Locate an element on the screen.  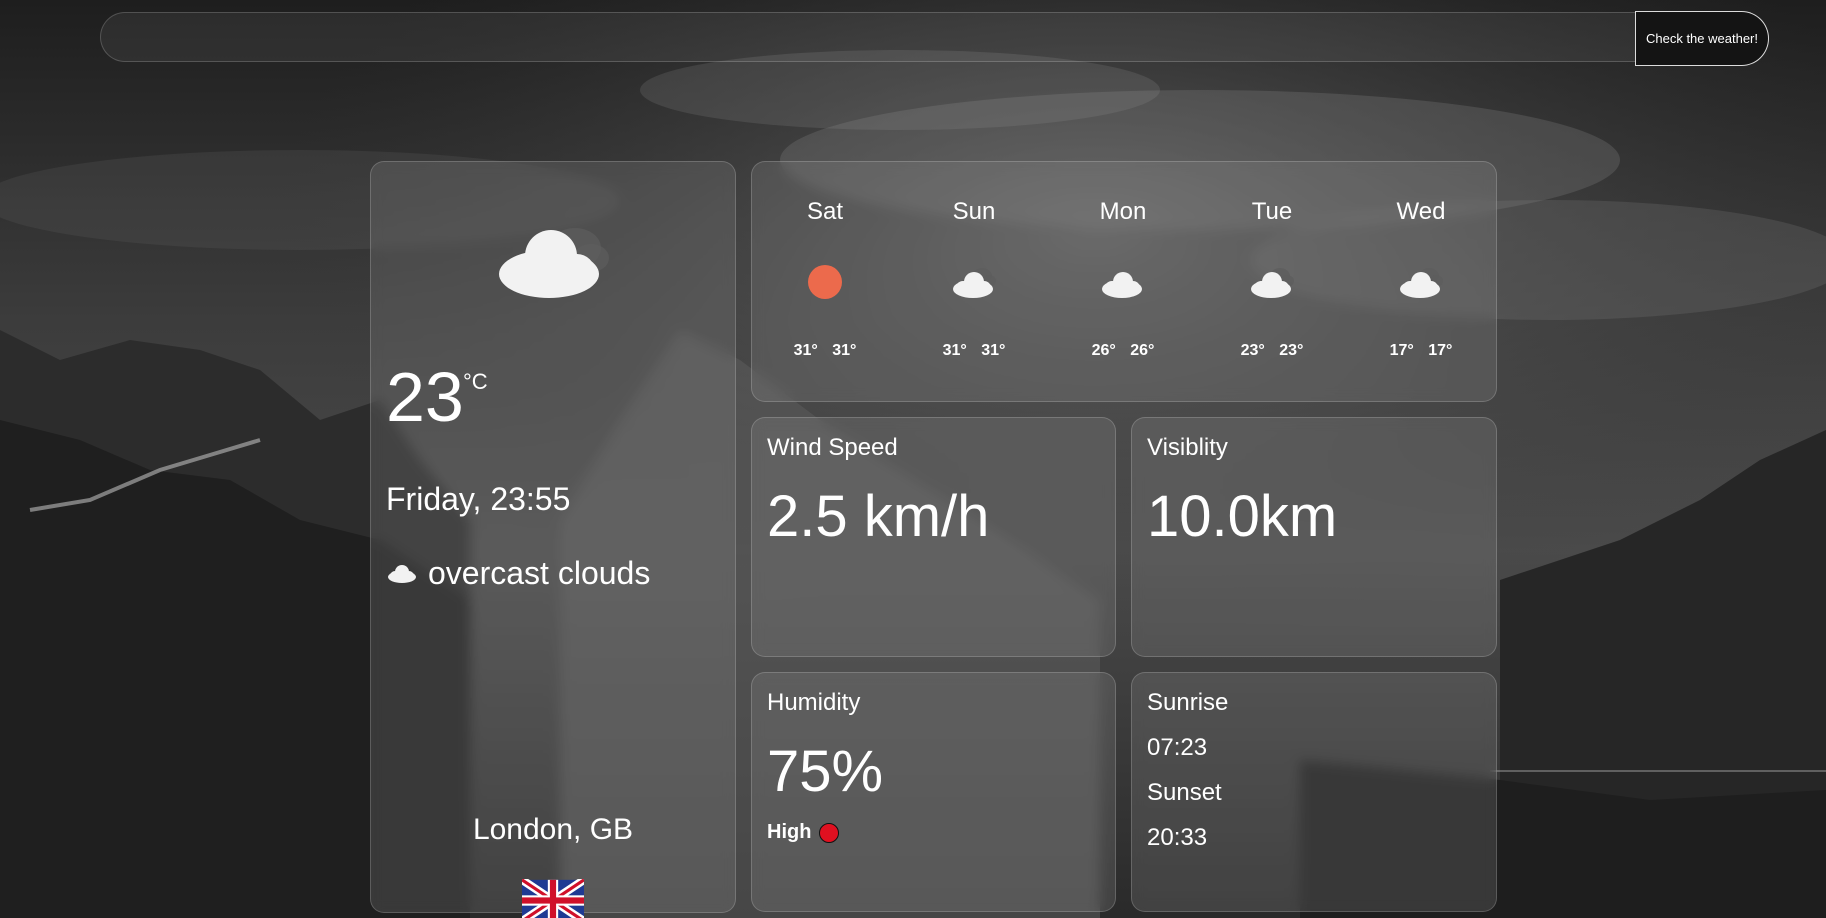
sunset-label: Sunset is located at coordinates (1184, 792).